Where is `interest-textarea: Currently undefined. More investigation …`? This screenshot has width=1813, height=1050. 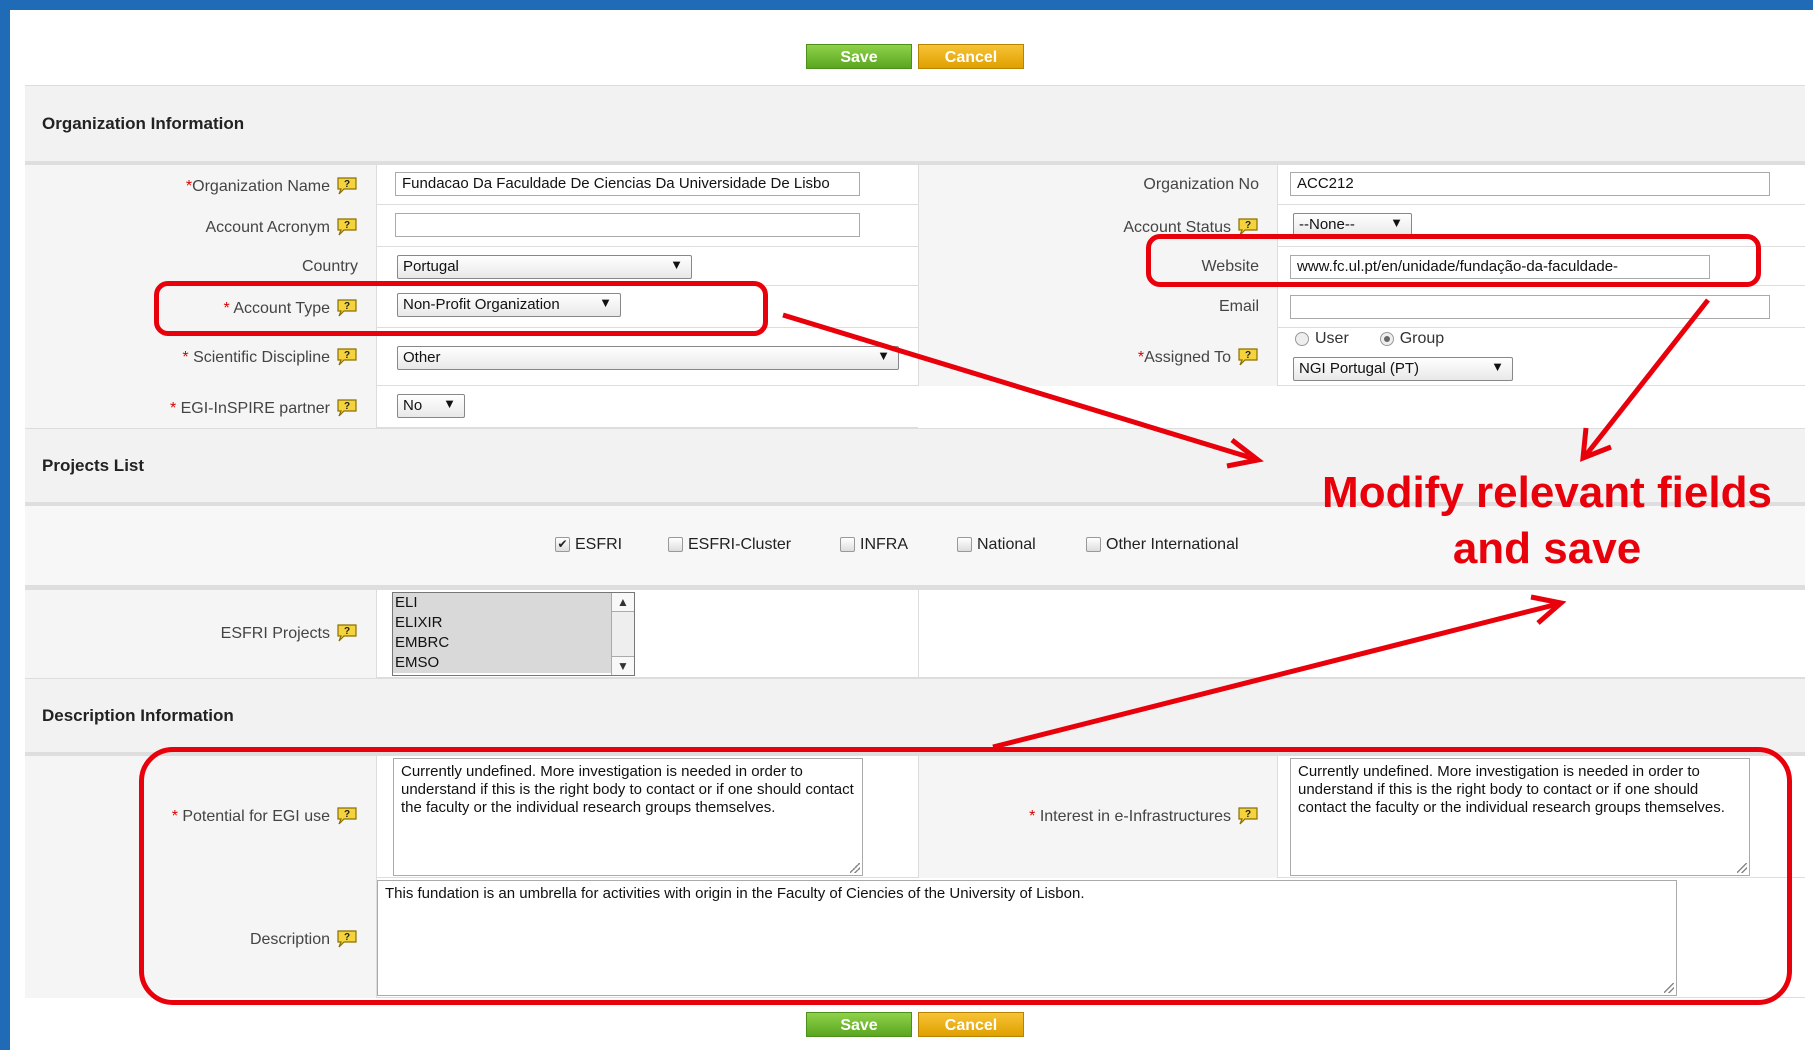
interest-textarea: Currently undefined. More investigation … is located at coordinates (1520, 817).